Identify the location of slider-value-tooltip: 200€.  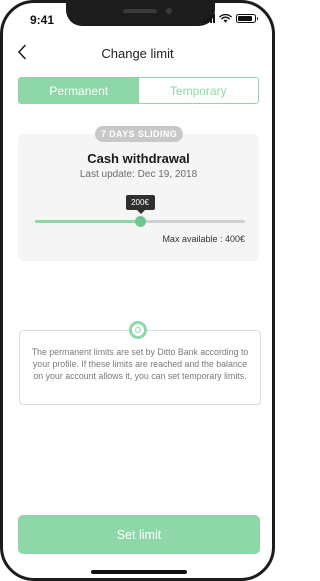
(140, 204).